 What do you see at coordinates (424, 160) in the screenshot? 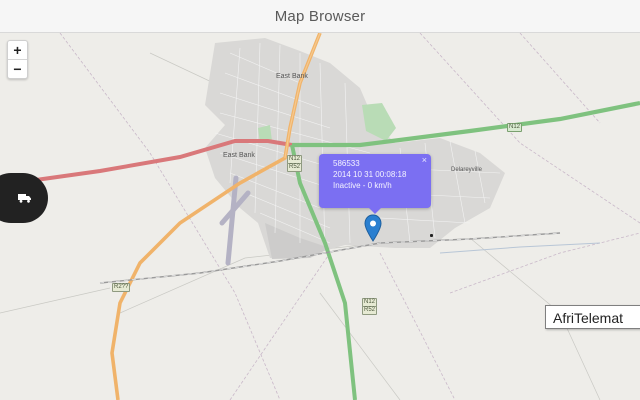
I see `popup-close-button: ×` at bounding box center [424, 160].